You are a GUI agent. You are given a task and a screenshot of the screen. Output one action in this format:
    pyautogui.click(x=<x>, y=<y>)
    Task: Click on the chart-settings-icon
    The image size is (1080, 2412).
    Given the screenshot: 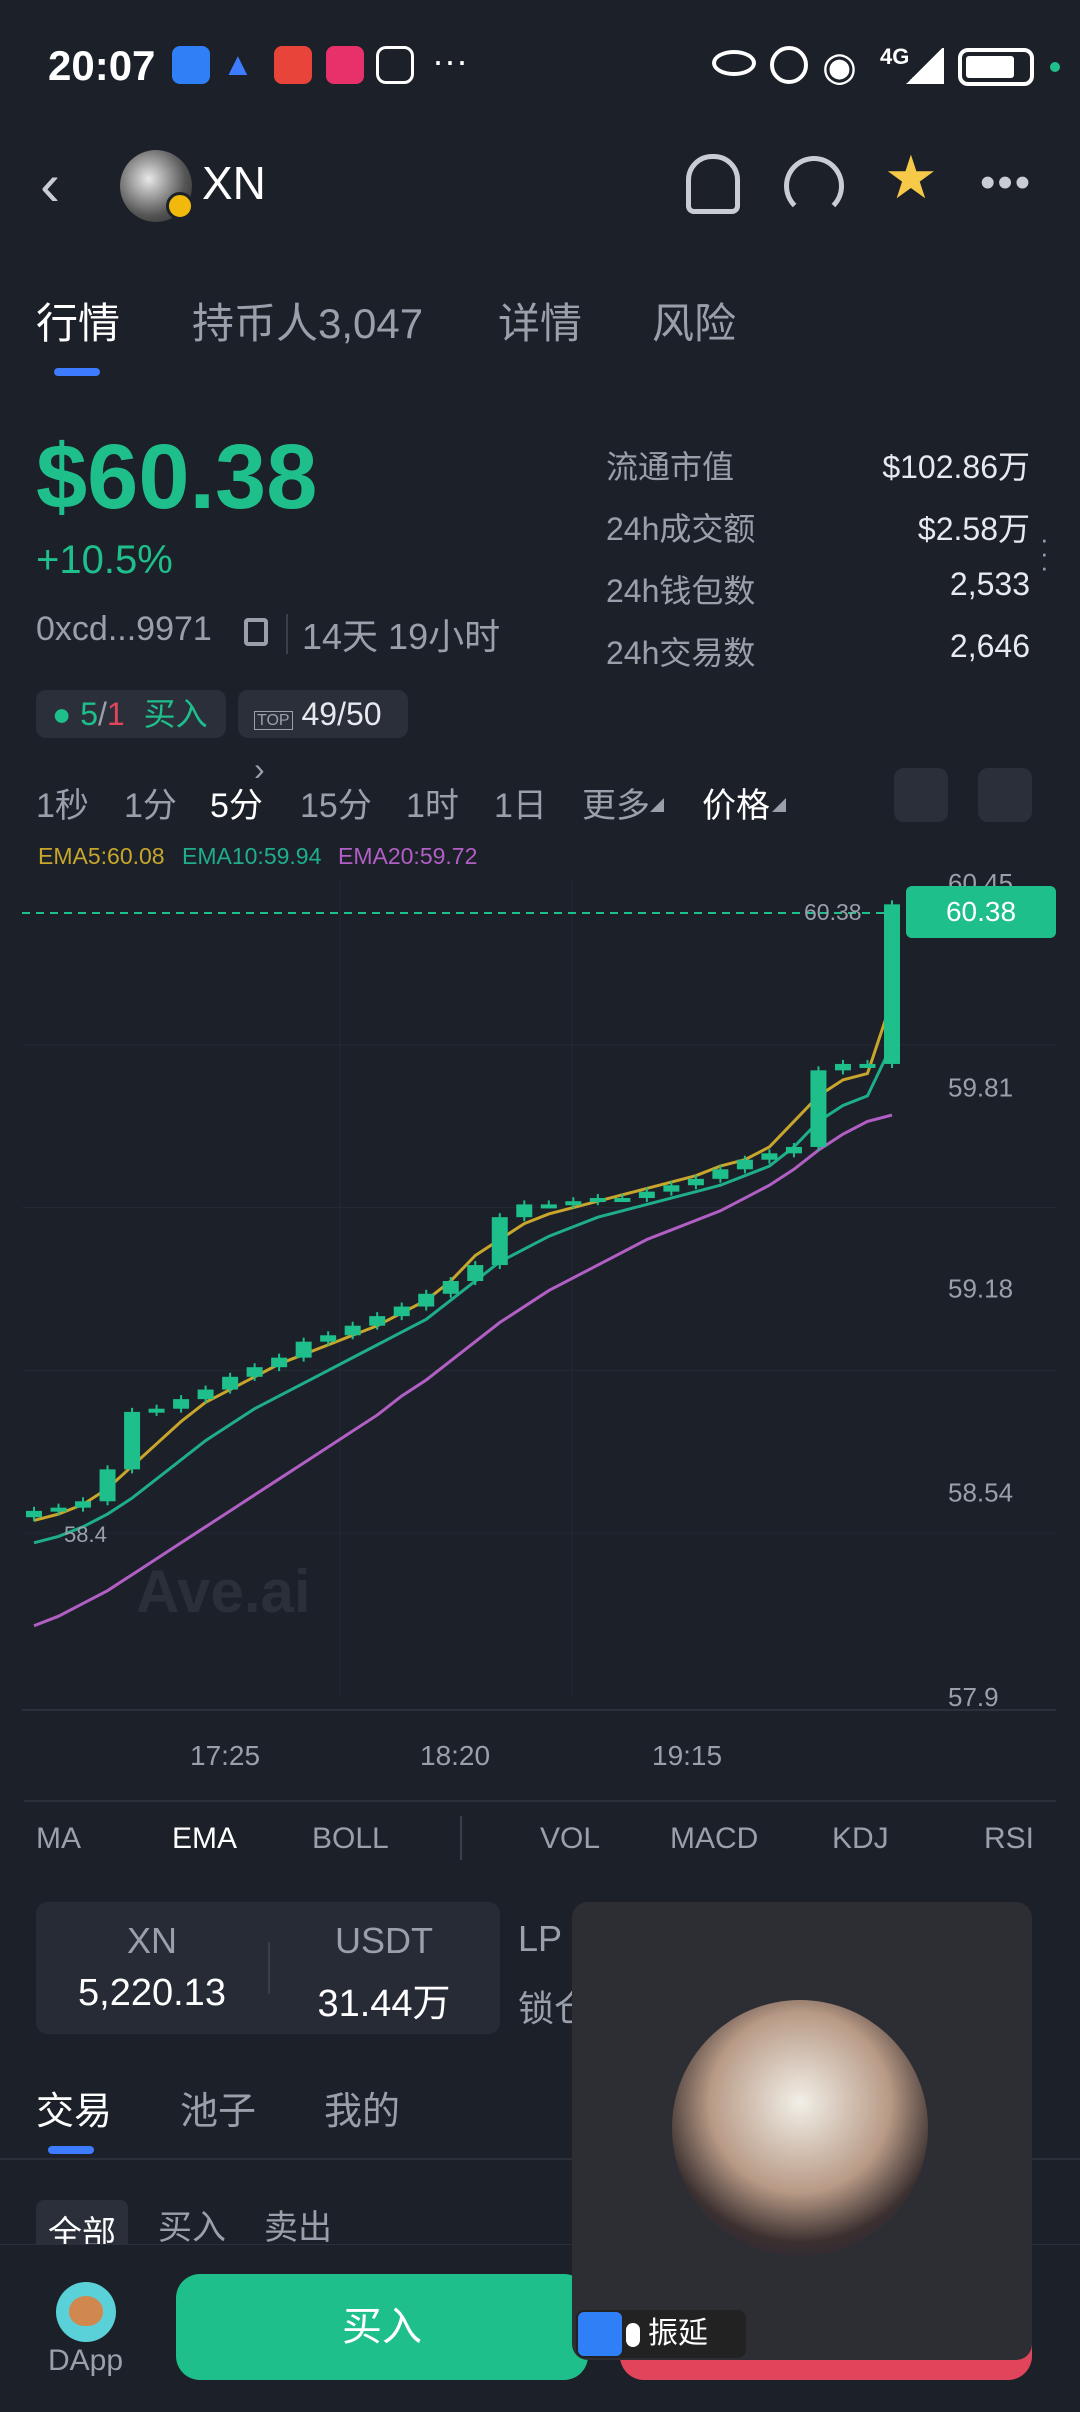 What is the action you would take?
    pyautogui.click(x=1005, y=795)
    